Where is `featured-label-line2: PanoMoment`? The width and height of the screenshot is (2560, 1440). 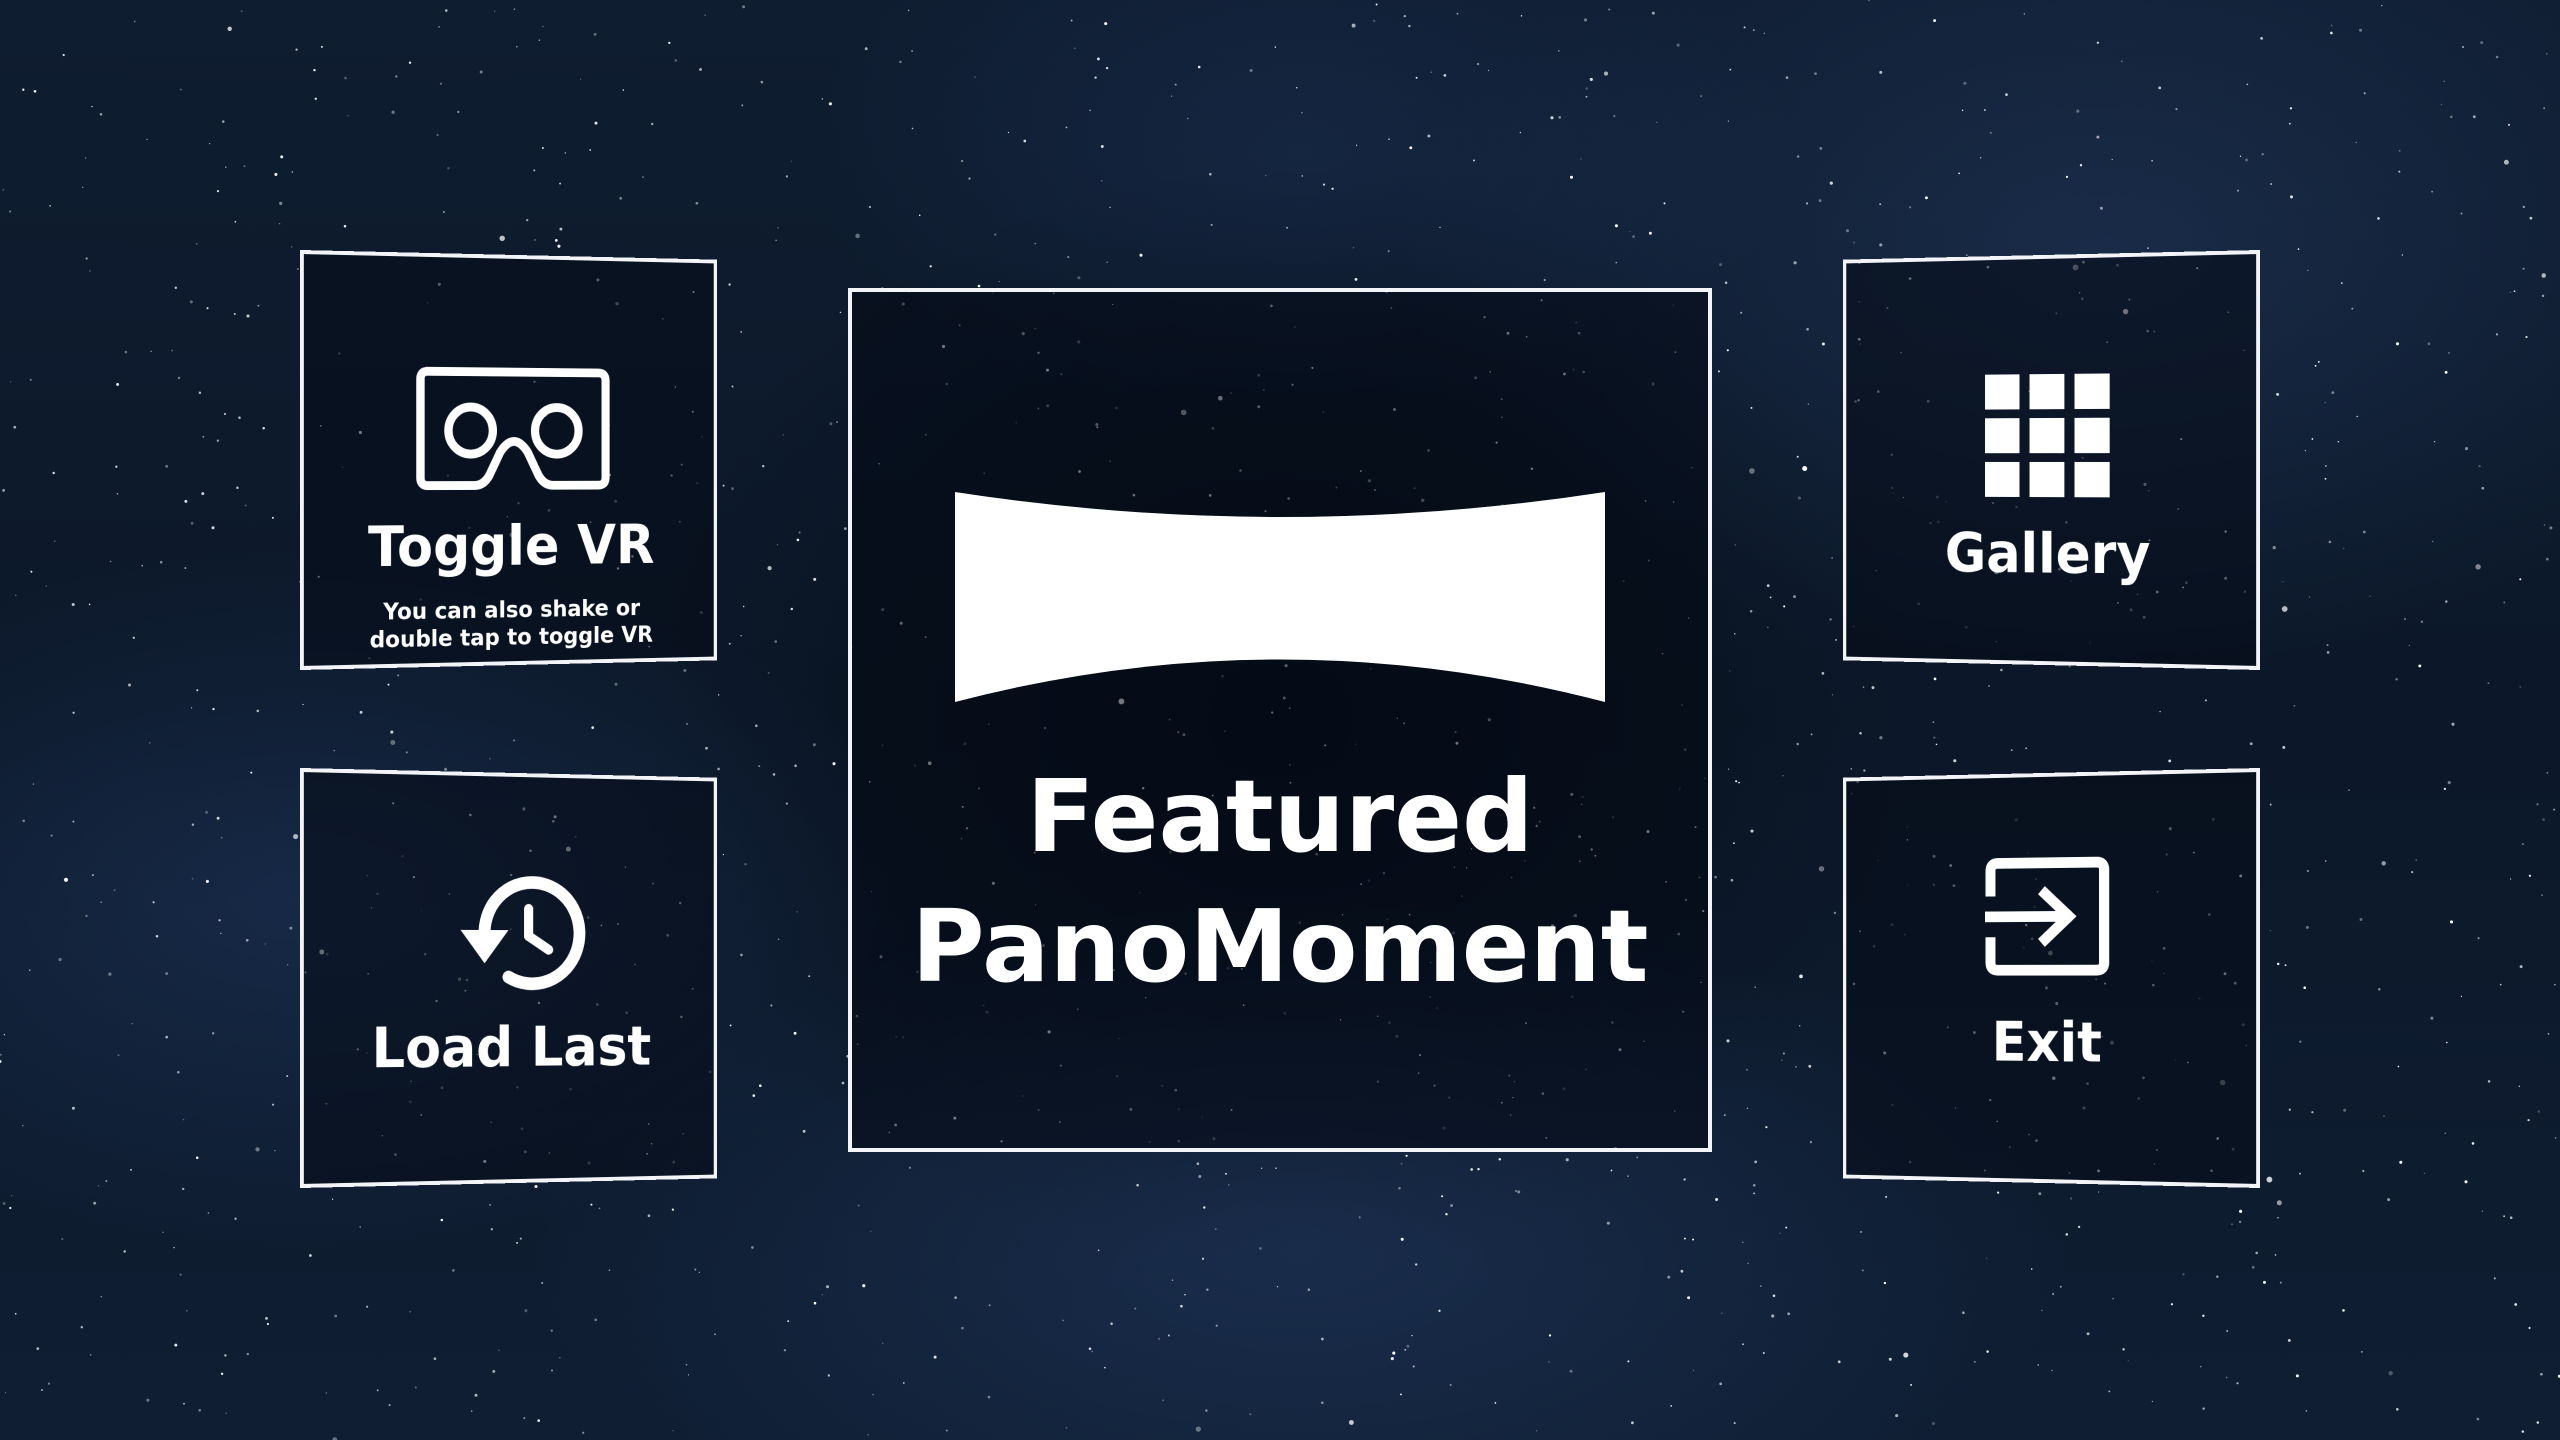
featured-label-line2: PanoMoment is located at coordinates (1280, 946).